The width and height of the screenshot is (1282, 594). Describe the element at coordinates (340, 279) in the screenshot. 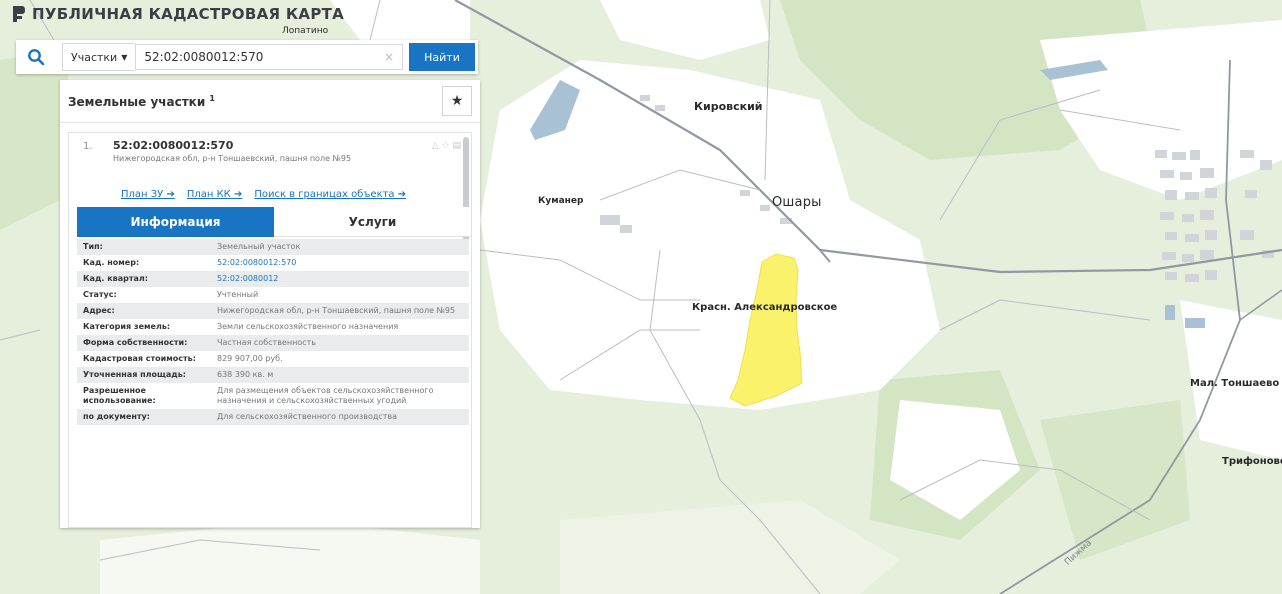

I see `info-value-link: 52:02:0080012` at that location.